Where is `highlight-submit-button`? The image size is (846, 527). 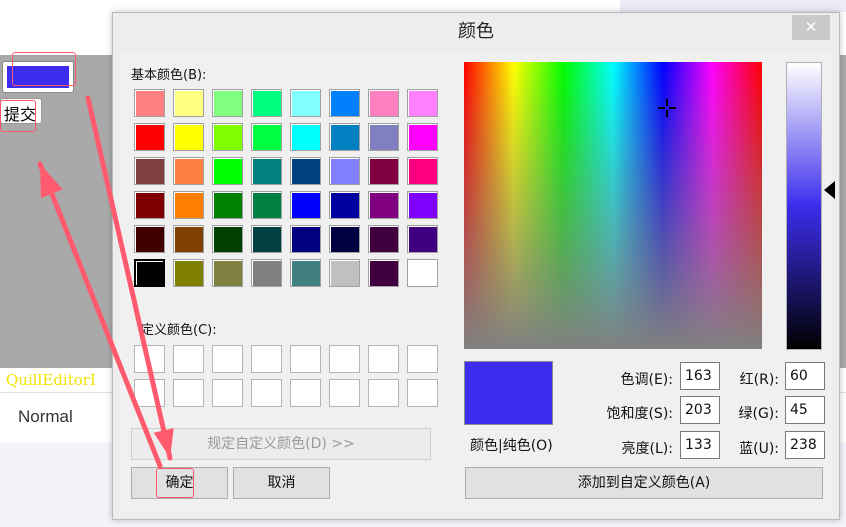 highlight-submit-button is located at coordinates (18, 116).